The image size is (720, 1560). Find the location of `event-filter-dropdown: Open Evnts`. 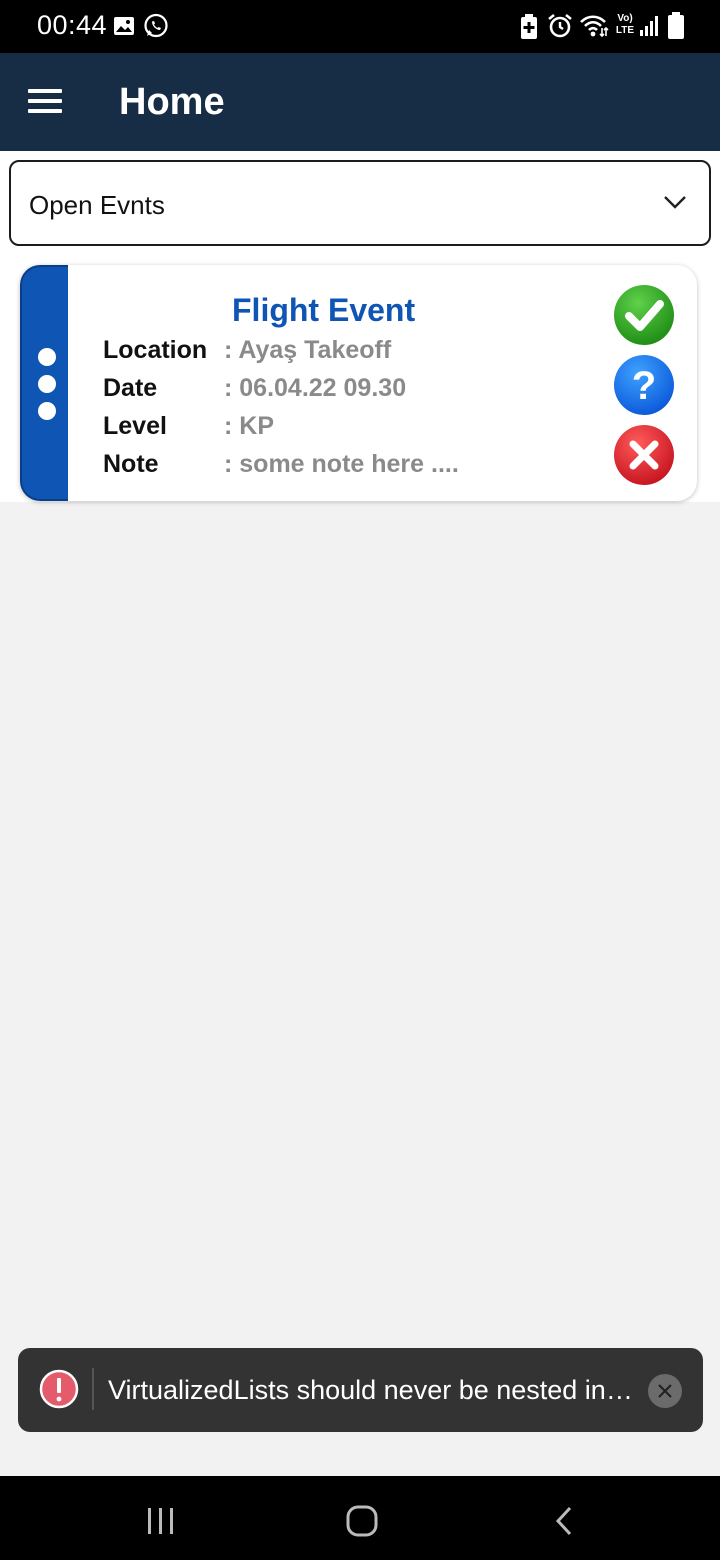

event-filter-dropdown: Open Evnts is located at coordinates (360, 203).